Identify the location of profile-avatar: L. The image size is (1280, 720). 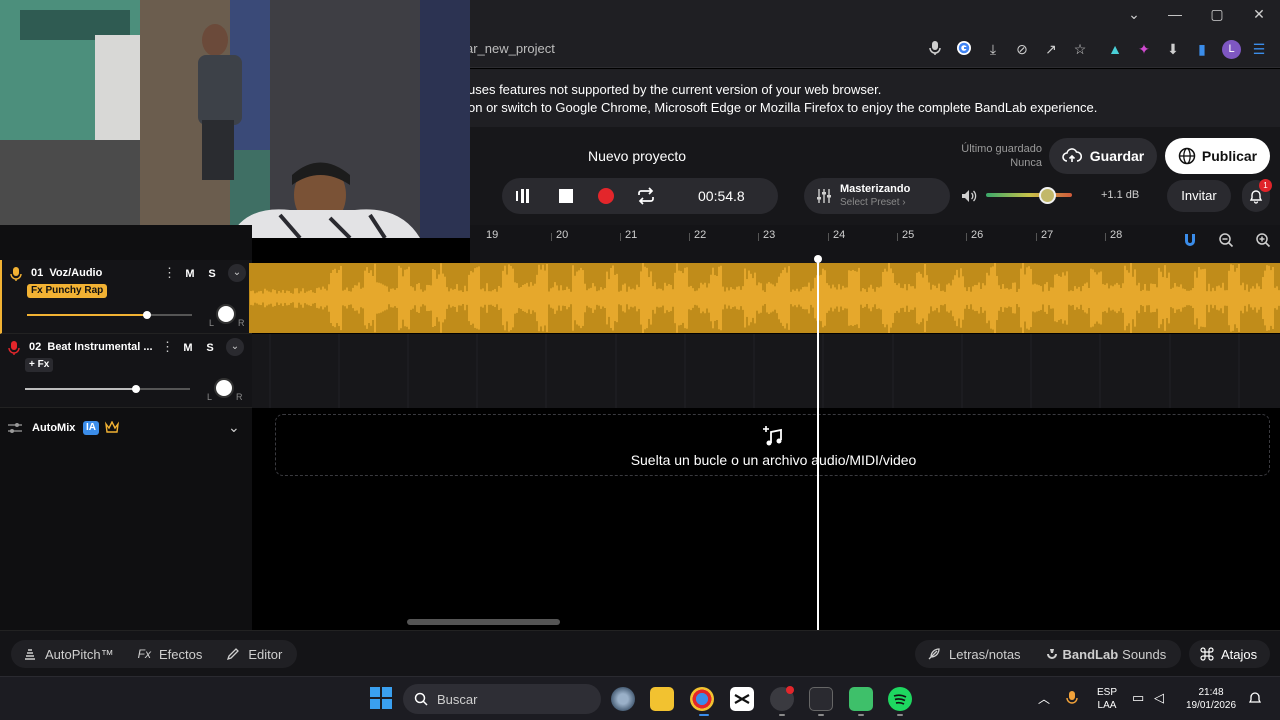
(1231, 49).